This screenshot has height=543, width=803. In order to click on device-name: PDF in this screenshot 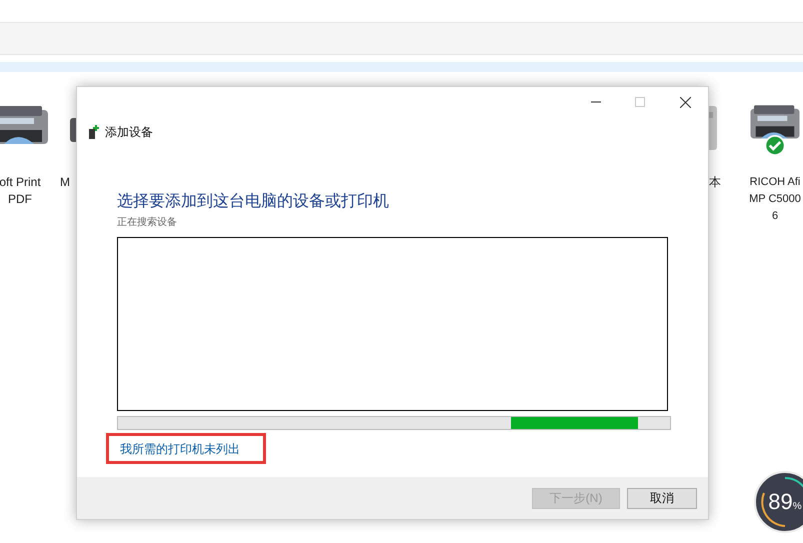, I will do `click(20, 199)`.